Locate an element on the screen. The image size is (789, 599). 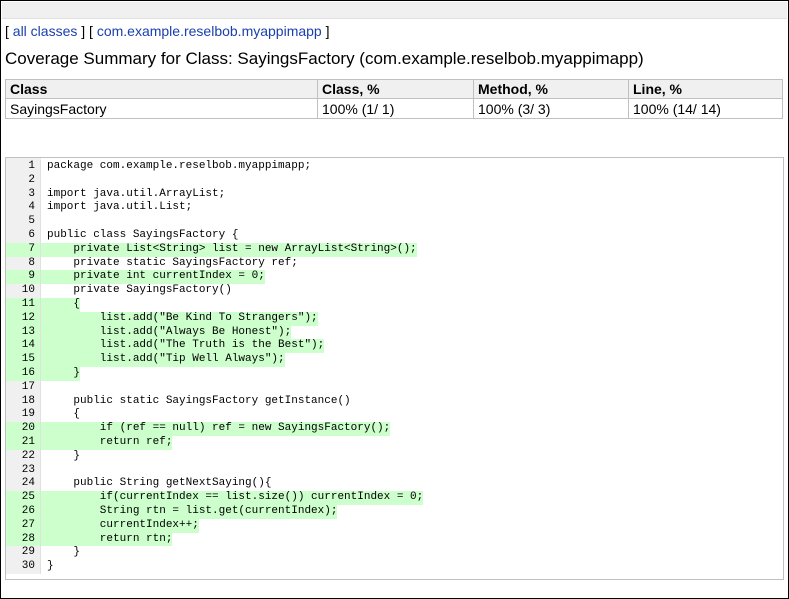
cell-class-pct: 100% (1/ 1) is located at coordinates (395, 108).